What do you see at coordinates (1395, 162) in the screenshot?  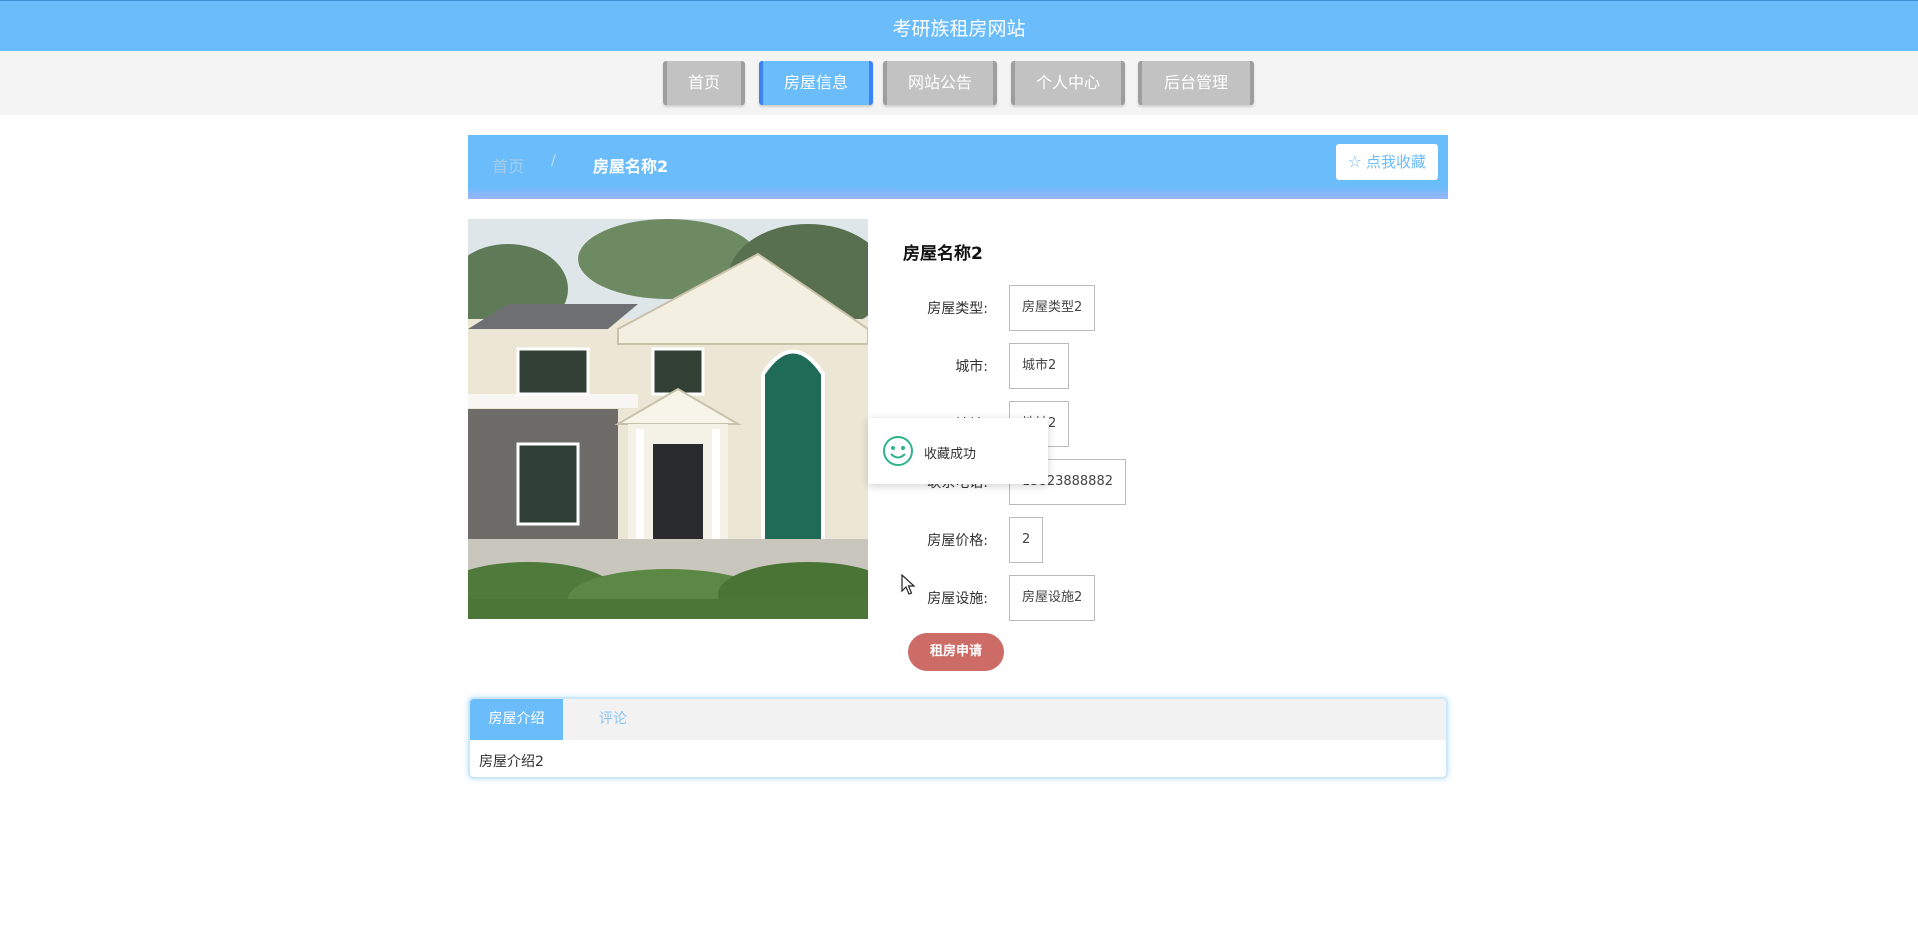 I see `favorite-button-label: 点我收藏` at bounding box center [1395, 162].